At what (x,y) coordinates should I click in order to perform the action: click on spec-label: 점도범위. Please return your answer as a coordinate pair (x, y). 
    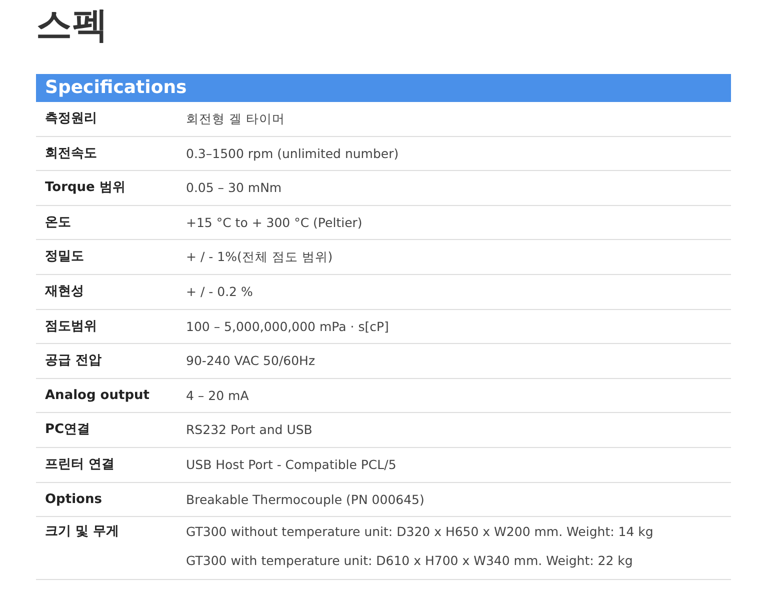
    Looking at the image, I should click on (71, 327).